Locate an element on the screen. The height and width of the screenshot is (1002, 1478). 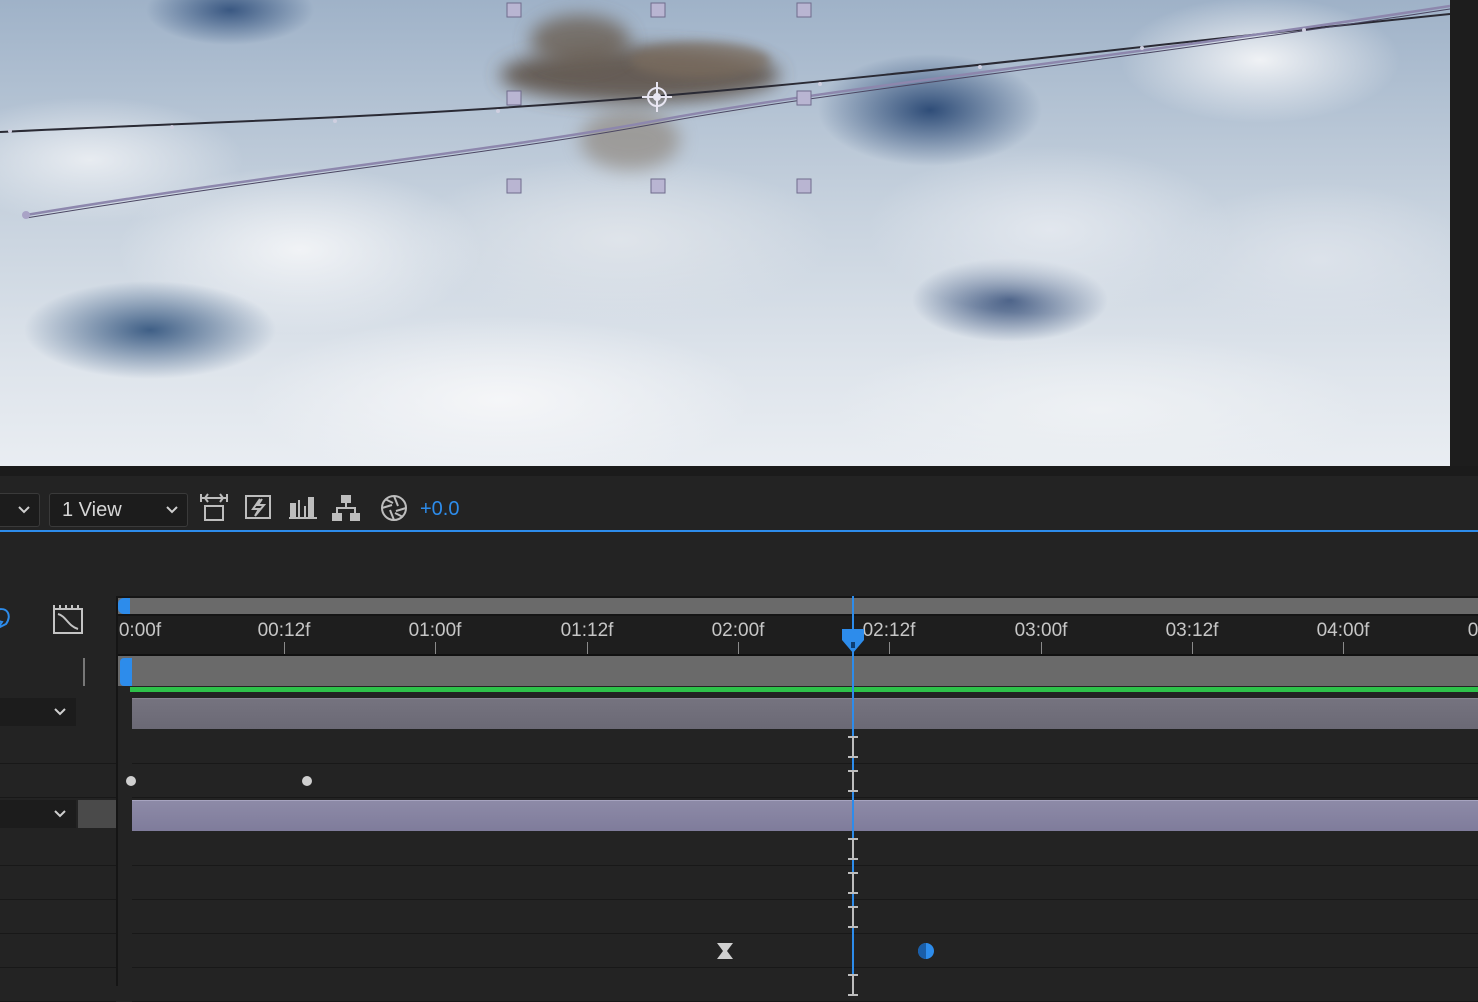
graph-editor-icon is located at coordinates (68, 620).